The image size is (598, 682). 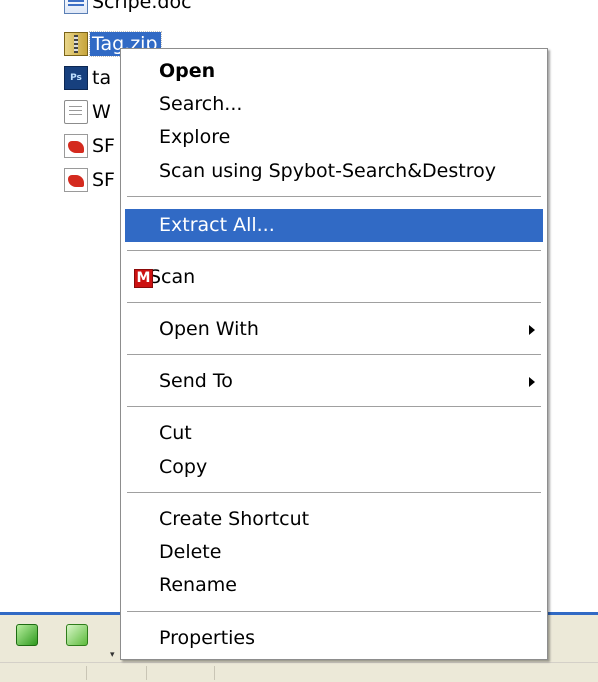 What do you see at coordinates (334, 277) in the screenshot?
I see `menu-item-scan: M Scan` at bounding box center [334, 277].